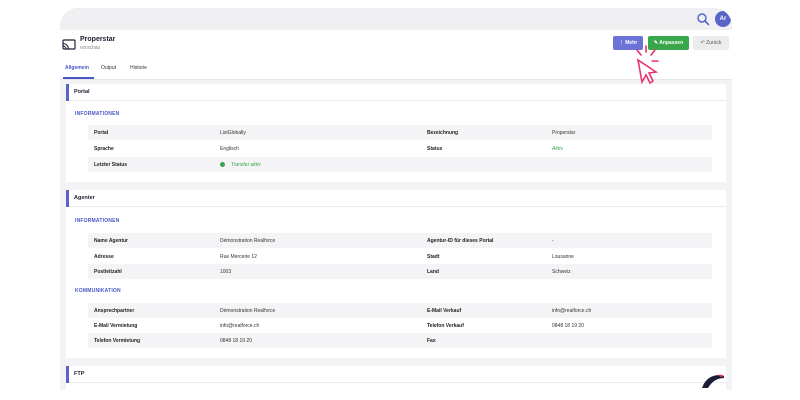 The width and height of the screenshot is (800, 400). I want to click on undo-arrow-icon: ↶, so click(702, 43).